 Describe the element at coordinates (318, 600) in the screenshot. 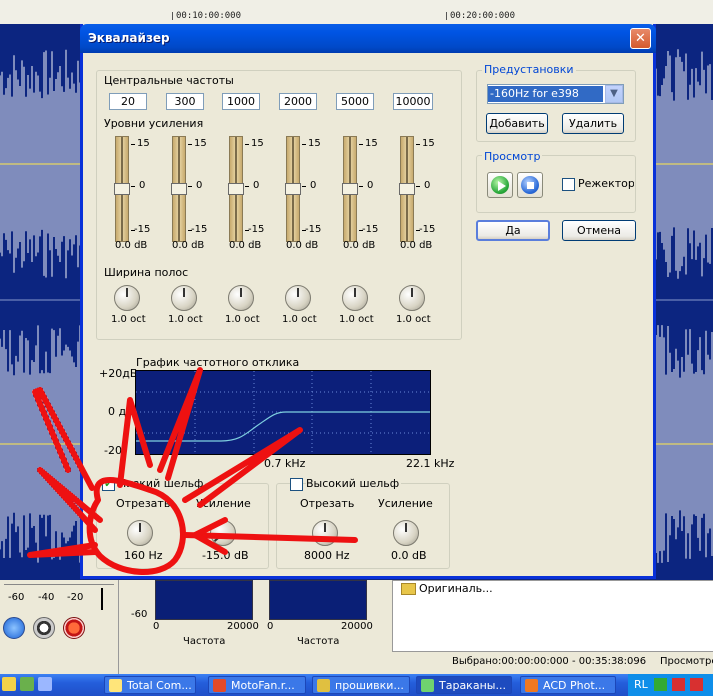

I see `spectrum-chart-right` at that location.